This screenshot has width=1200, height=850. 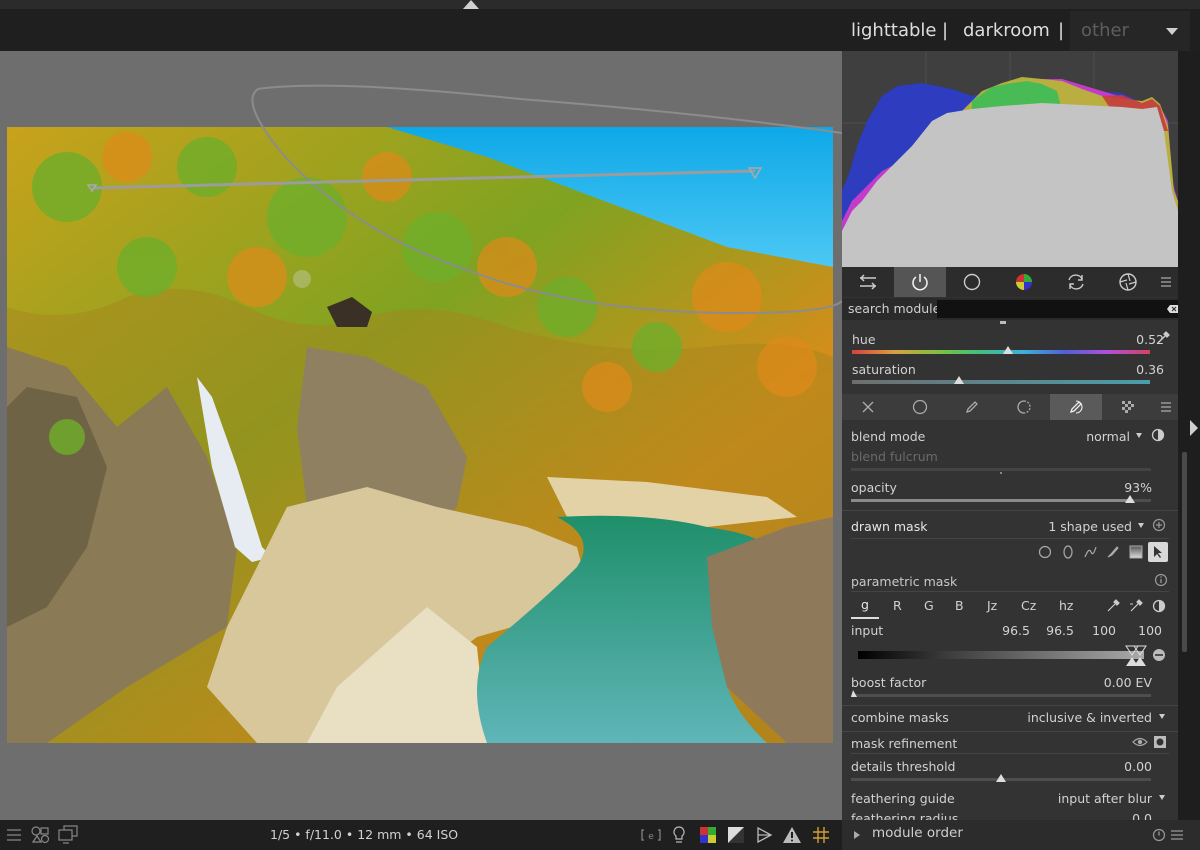 What do you see at coordinates (1107, 815) in the screenshot?
I see `feathering-radius-value: 0.0` at bounding box center [1107, 815].